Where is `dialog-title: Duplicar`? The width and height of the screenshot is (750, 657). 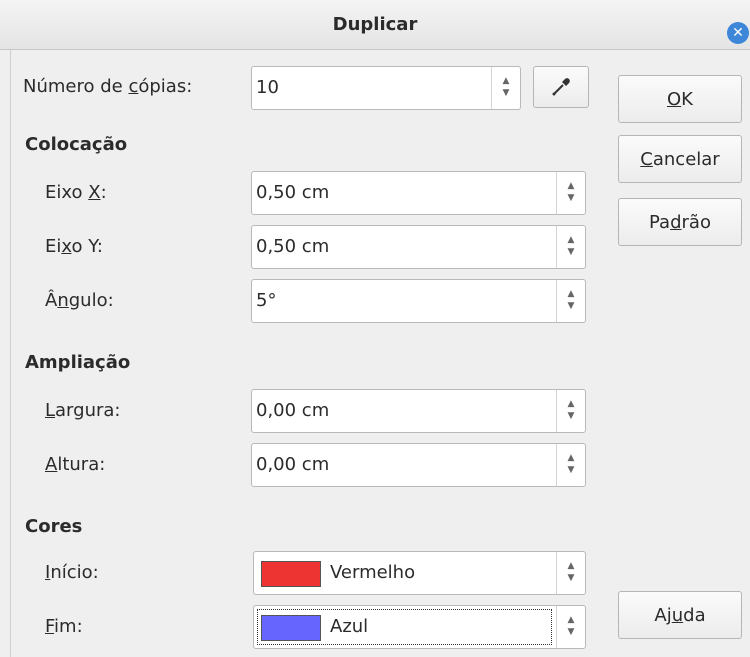
dialog-title: Duplicar is located at coordinates (375, 24).